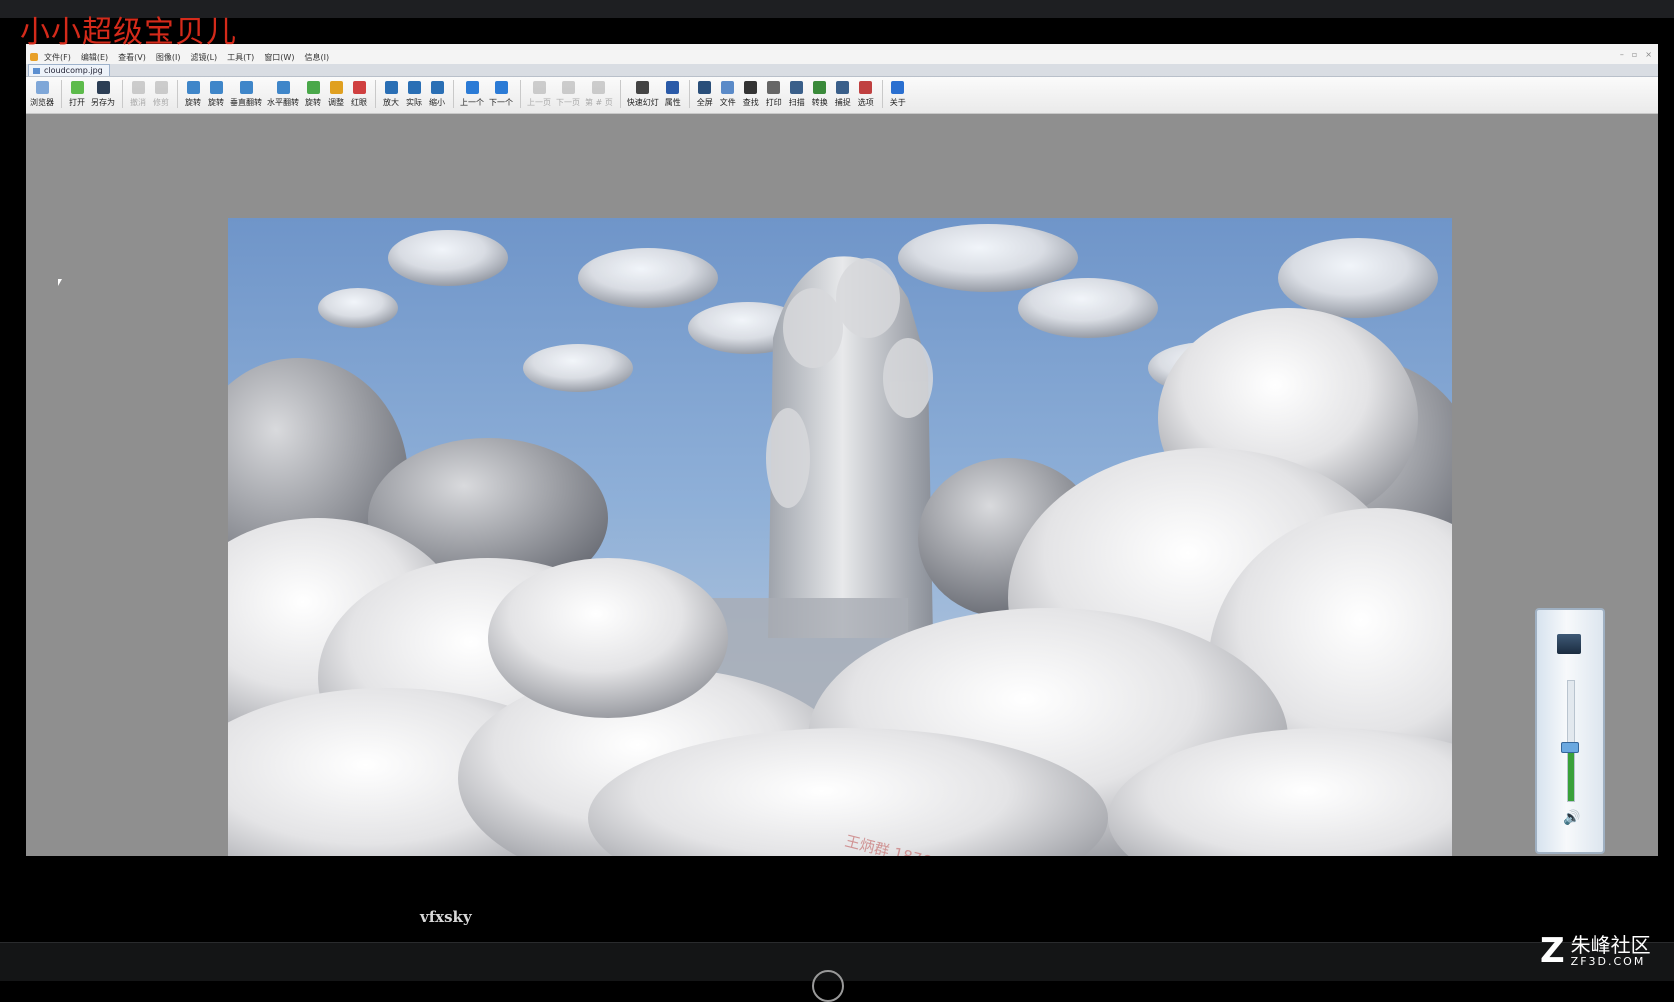 This screenshot has width=1674, height=1002. I want to click on toolbar-button-next-page: 下一页, so click(568, 93).